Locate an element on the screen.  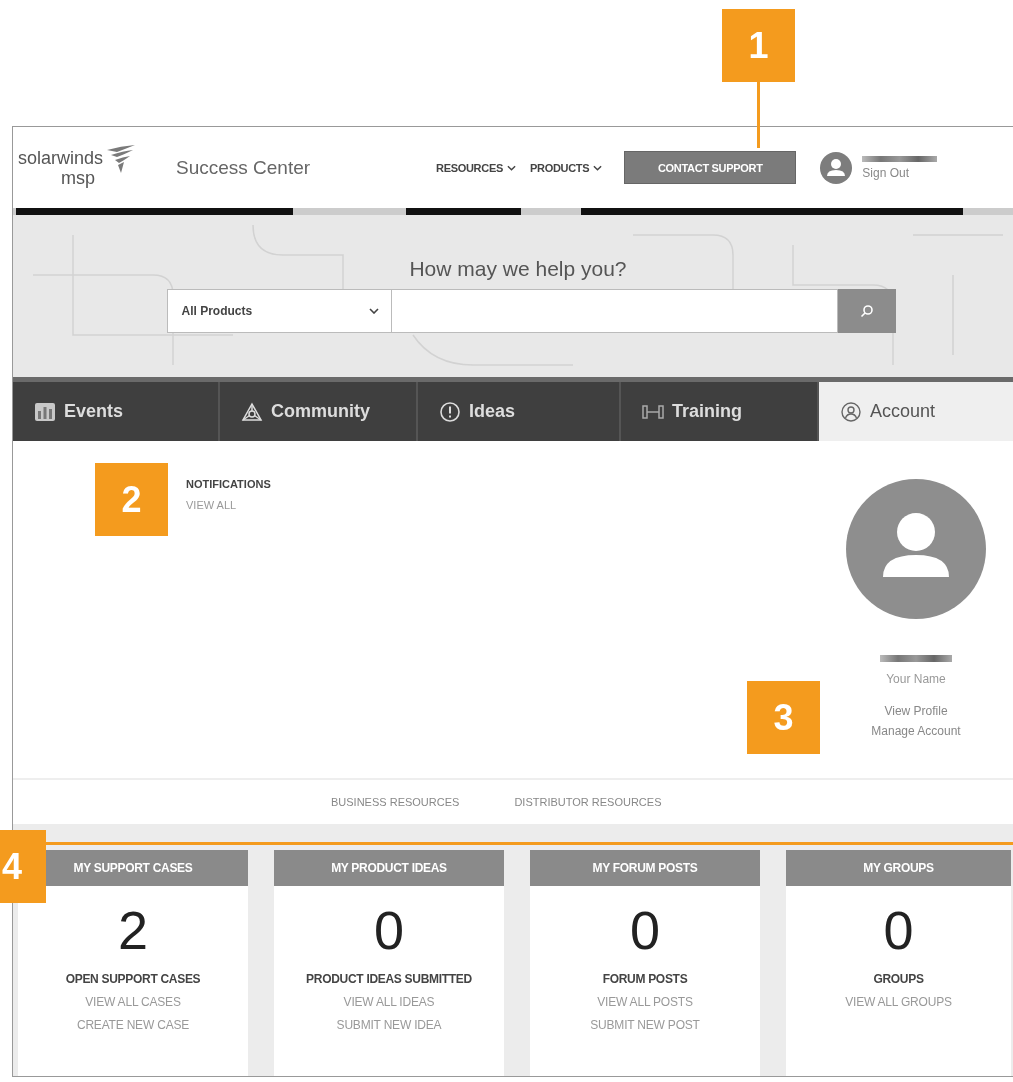
search-button is located at coordinates (866, 311).